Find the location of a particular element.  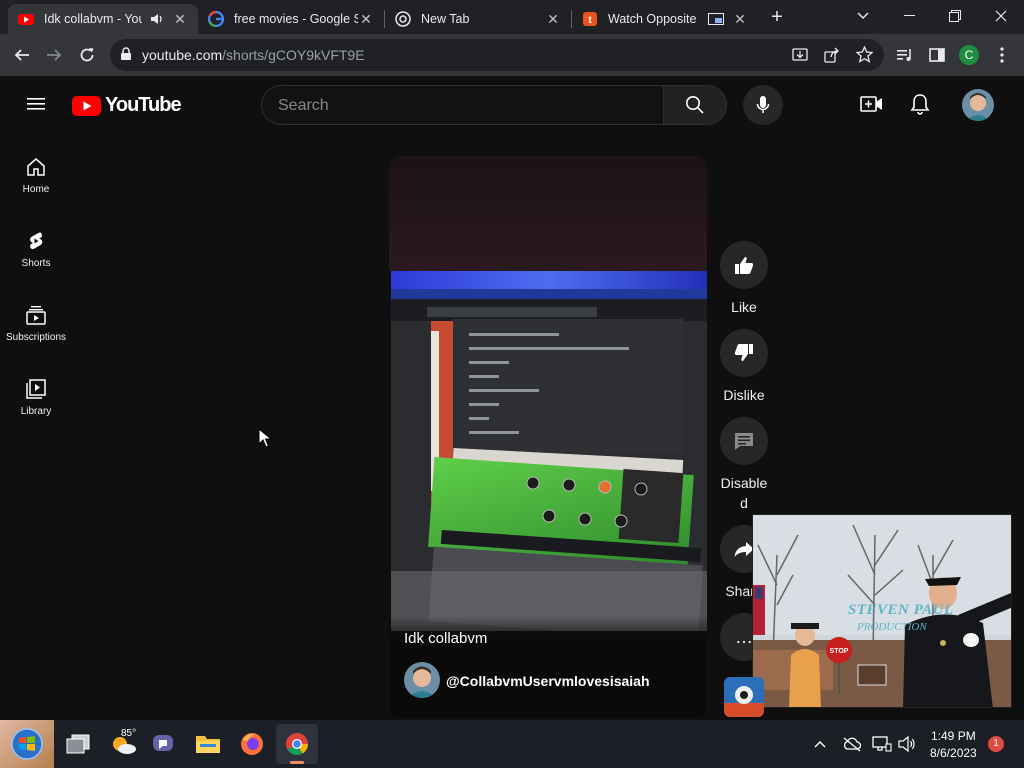

tubi-icon: t is located at coordinates (590, 19).